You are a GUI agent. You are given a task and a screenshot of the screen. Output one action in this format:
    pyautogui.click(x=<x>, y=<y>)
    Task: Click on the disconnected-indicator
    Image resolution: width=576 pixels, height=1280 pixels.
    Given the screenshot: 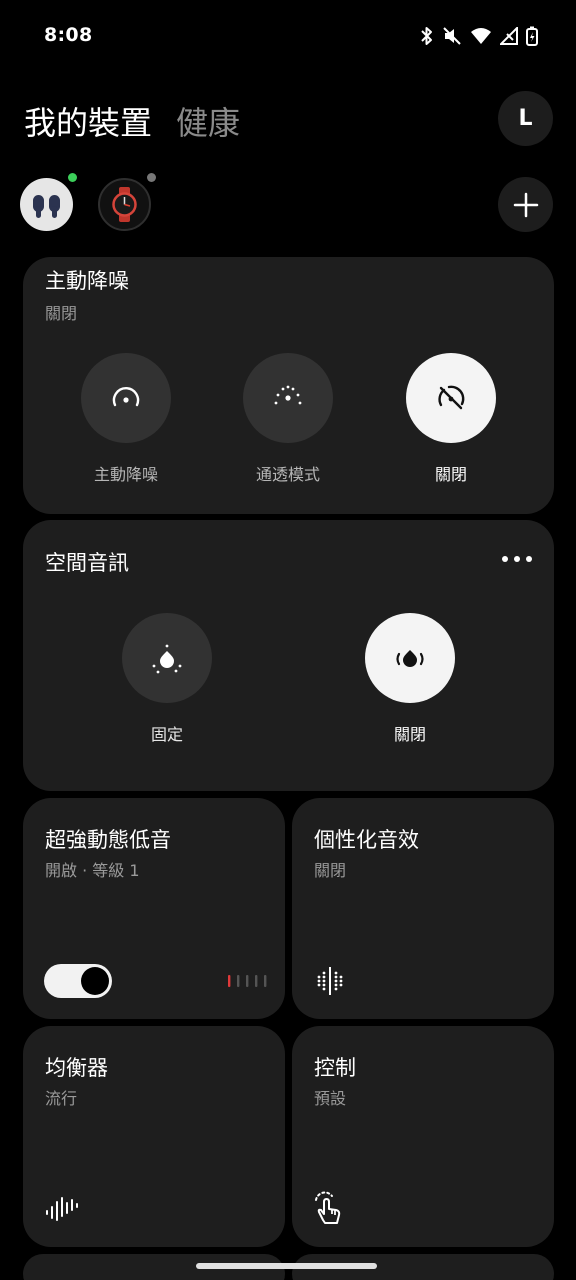 What is the action you would take?
    pyautogui.click(x=151, y=177)
    